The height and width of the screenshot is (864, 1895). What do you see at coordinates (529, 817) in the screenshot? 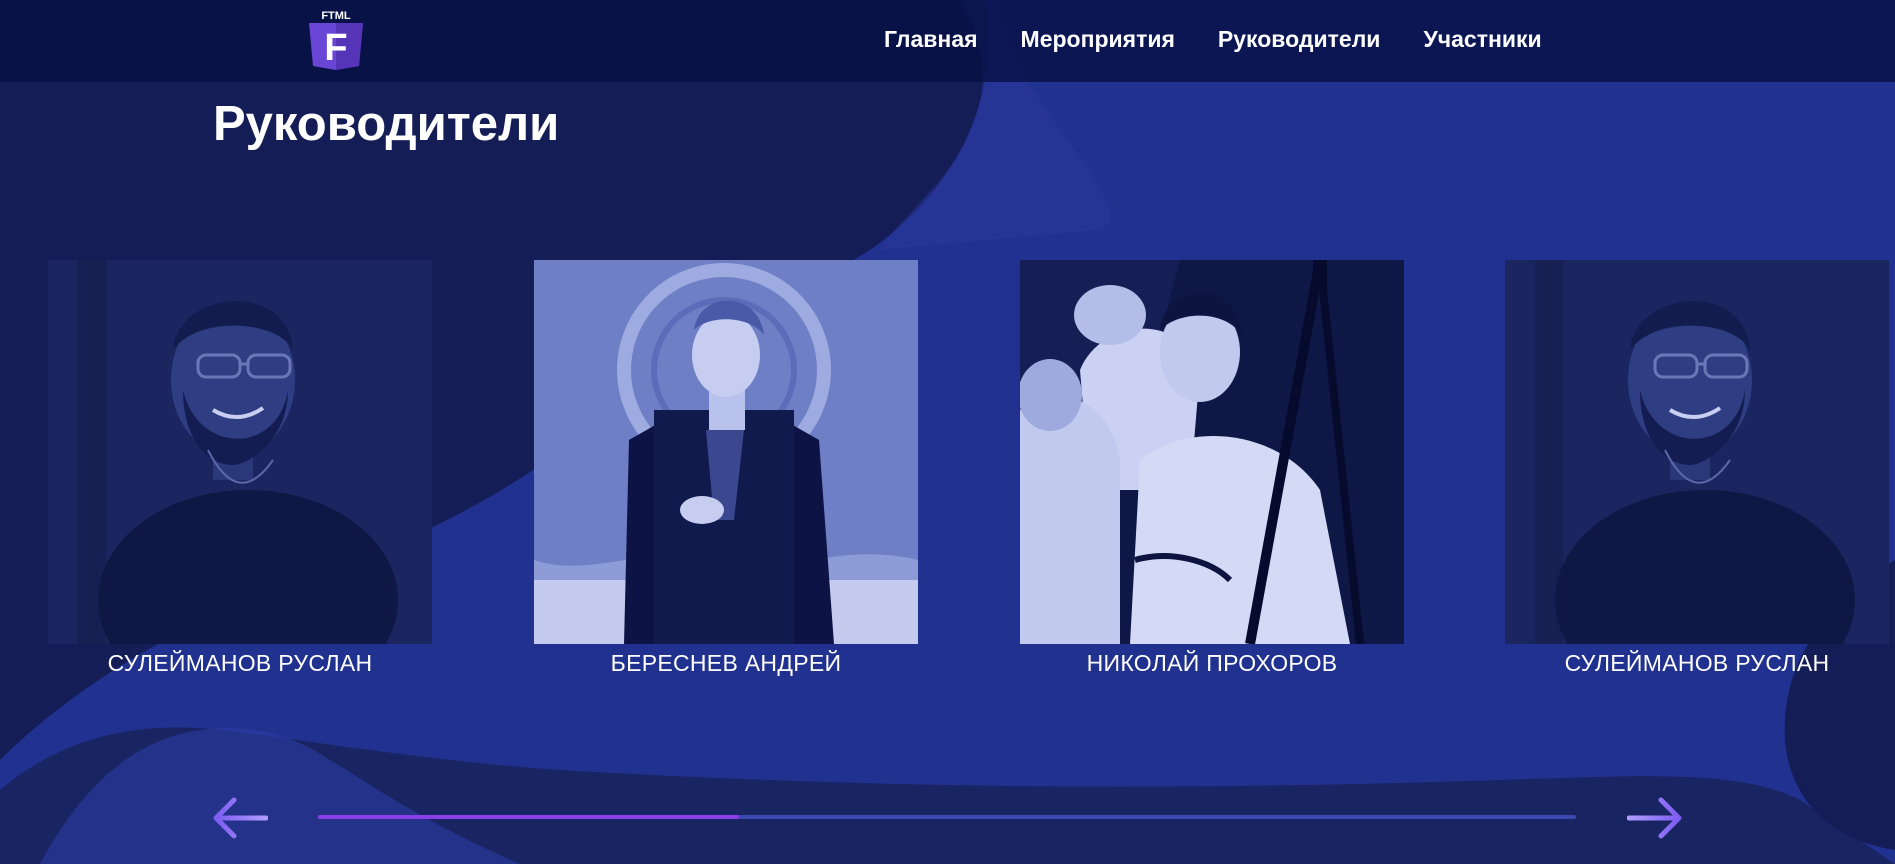
I see `carousel-progress-fill` at bounding box center [529, 817].